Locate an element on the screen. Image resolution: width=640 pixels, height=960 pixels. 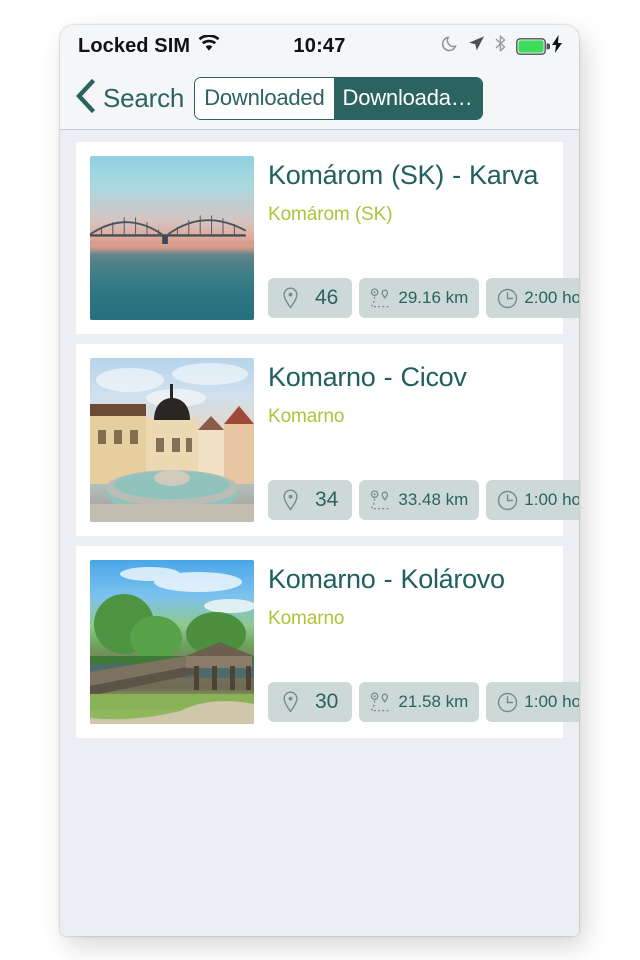
tour-subtitle: Komárom (SK) is located at coordinates (330, 214).